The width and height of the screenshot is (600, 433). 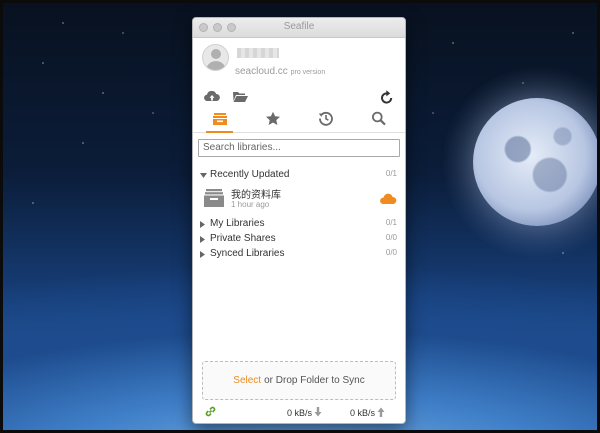 What do you see at coordinates (299, 63) in the screenshot?
I see `account-panel: seacloud.cc pro version` at bounding box center [299, 63].